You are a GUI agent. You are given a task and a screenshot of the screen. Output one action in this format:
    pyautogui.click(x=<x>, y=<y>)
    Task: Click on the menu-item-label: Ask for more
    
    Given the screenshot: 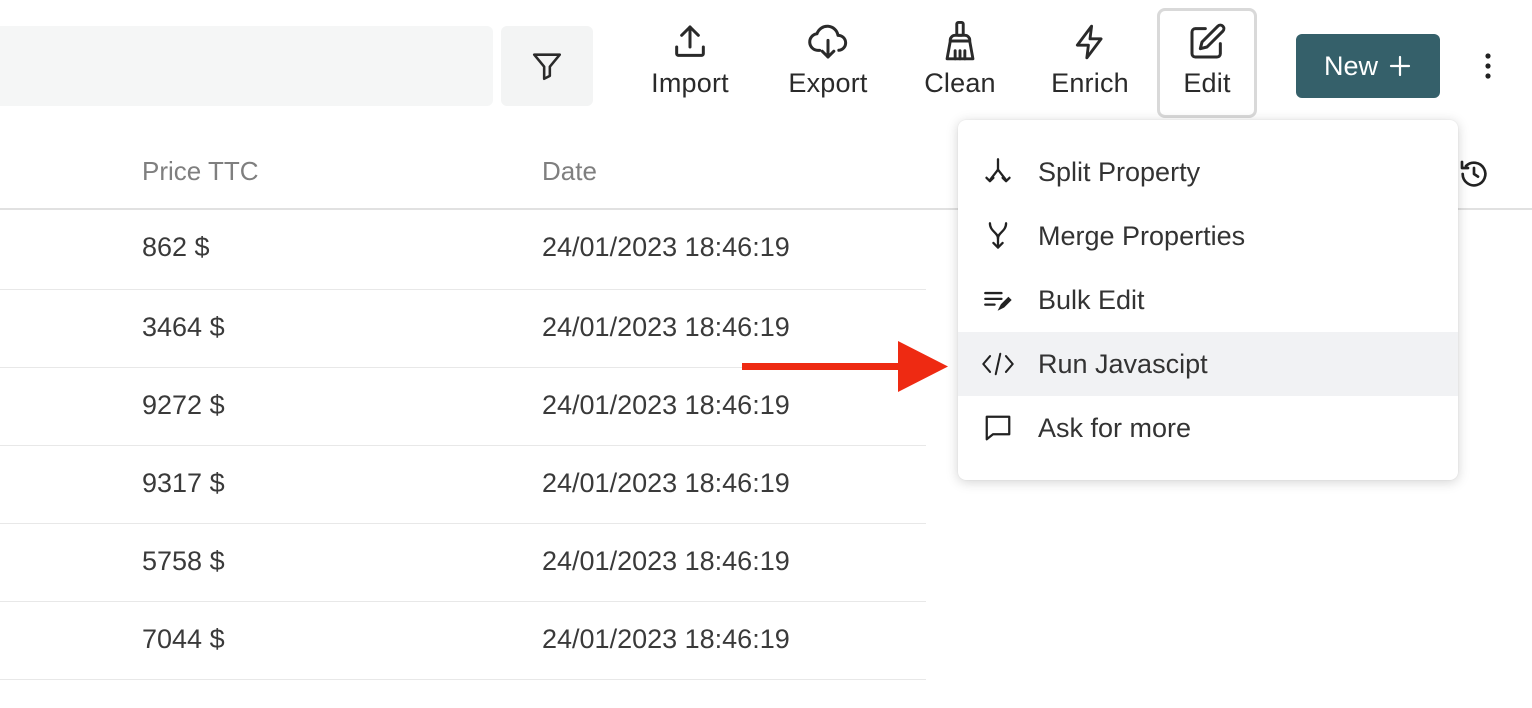 What is the action you would take?
    pyautogui.click(x=1115, y=427)
    